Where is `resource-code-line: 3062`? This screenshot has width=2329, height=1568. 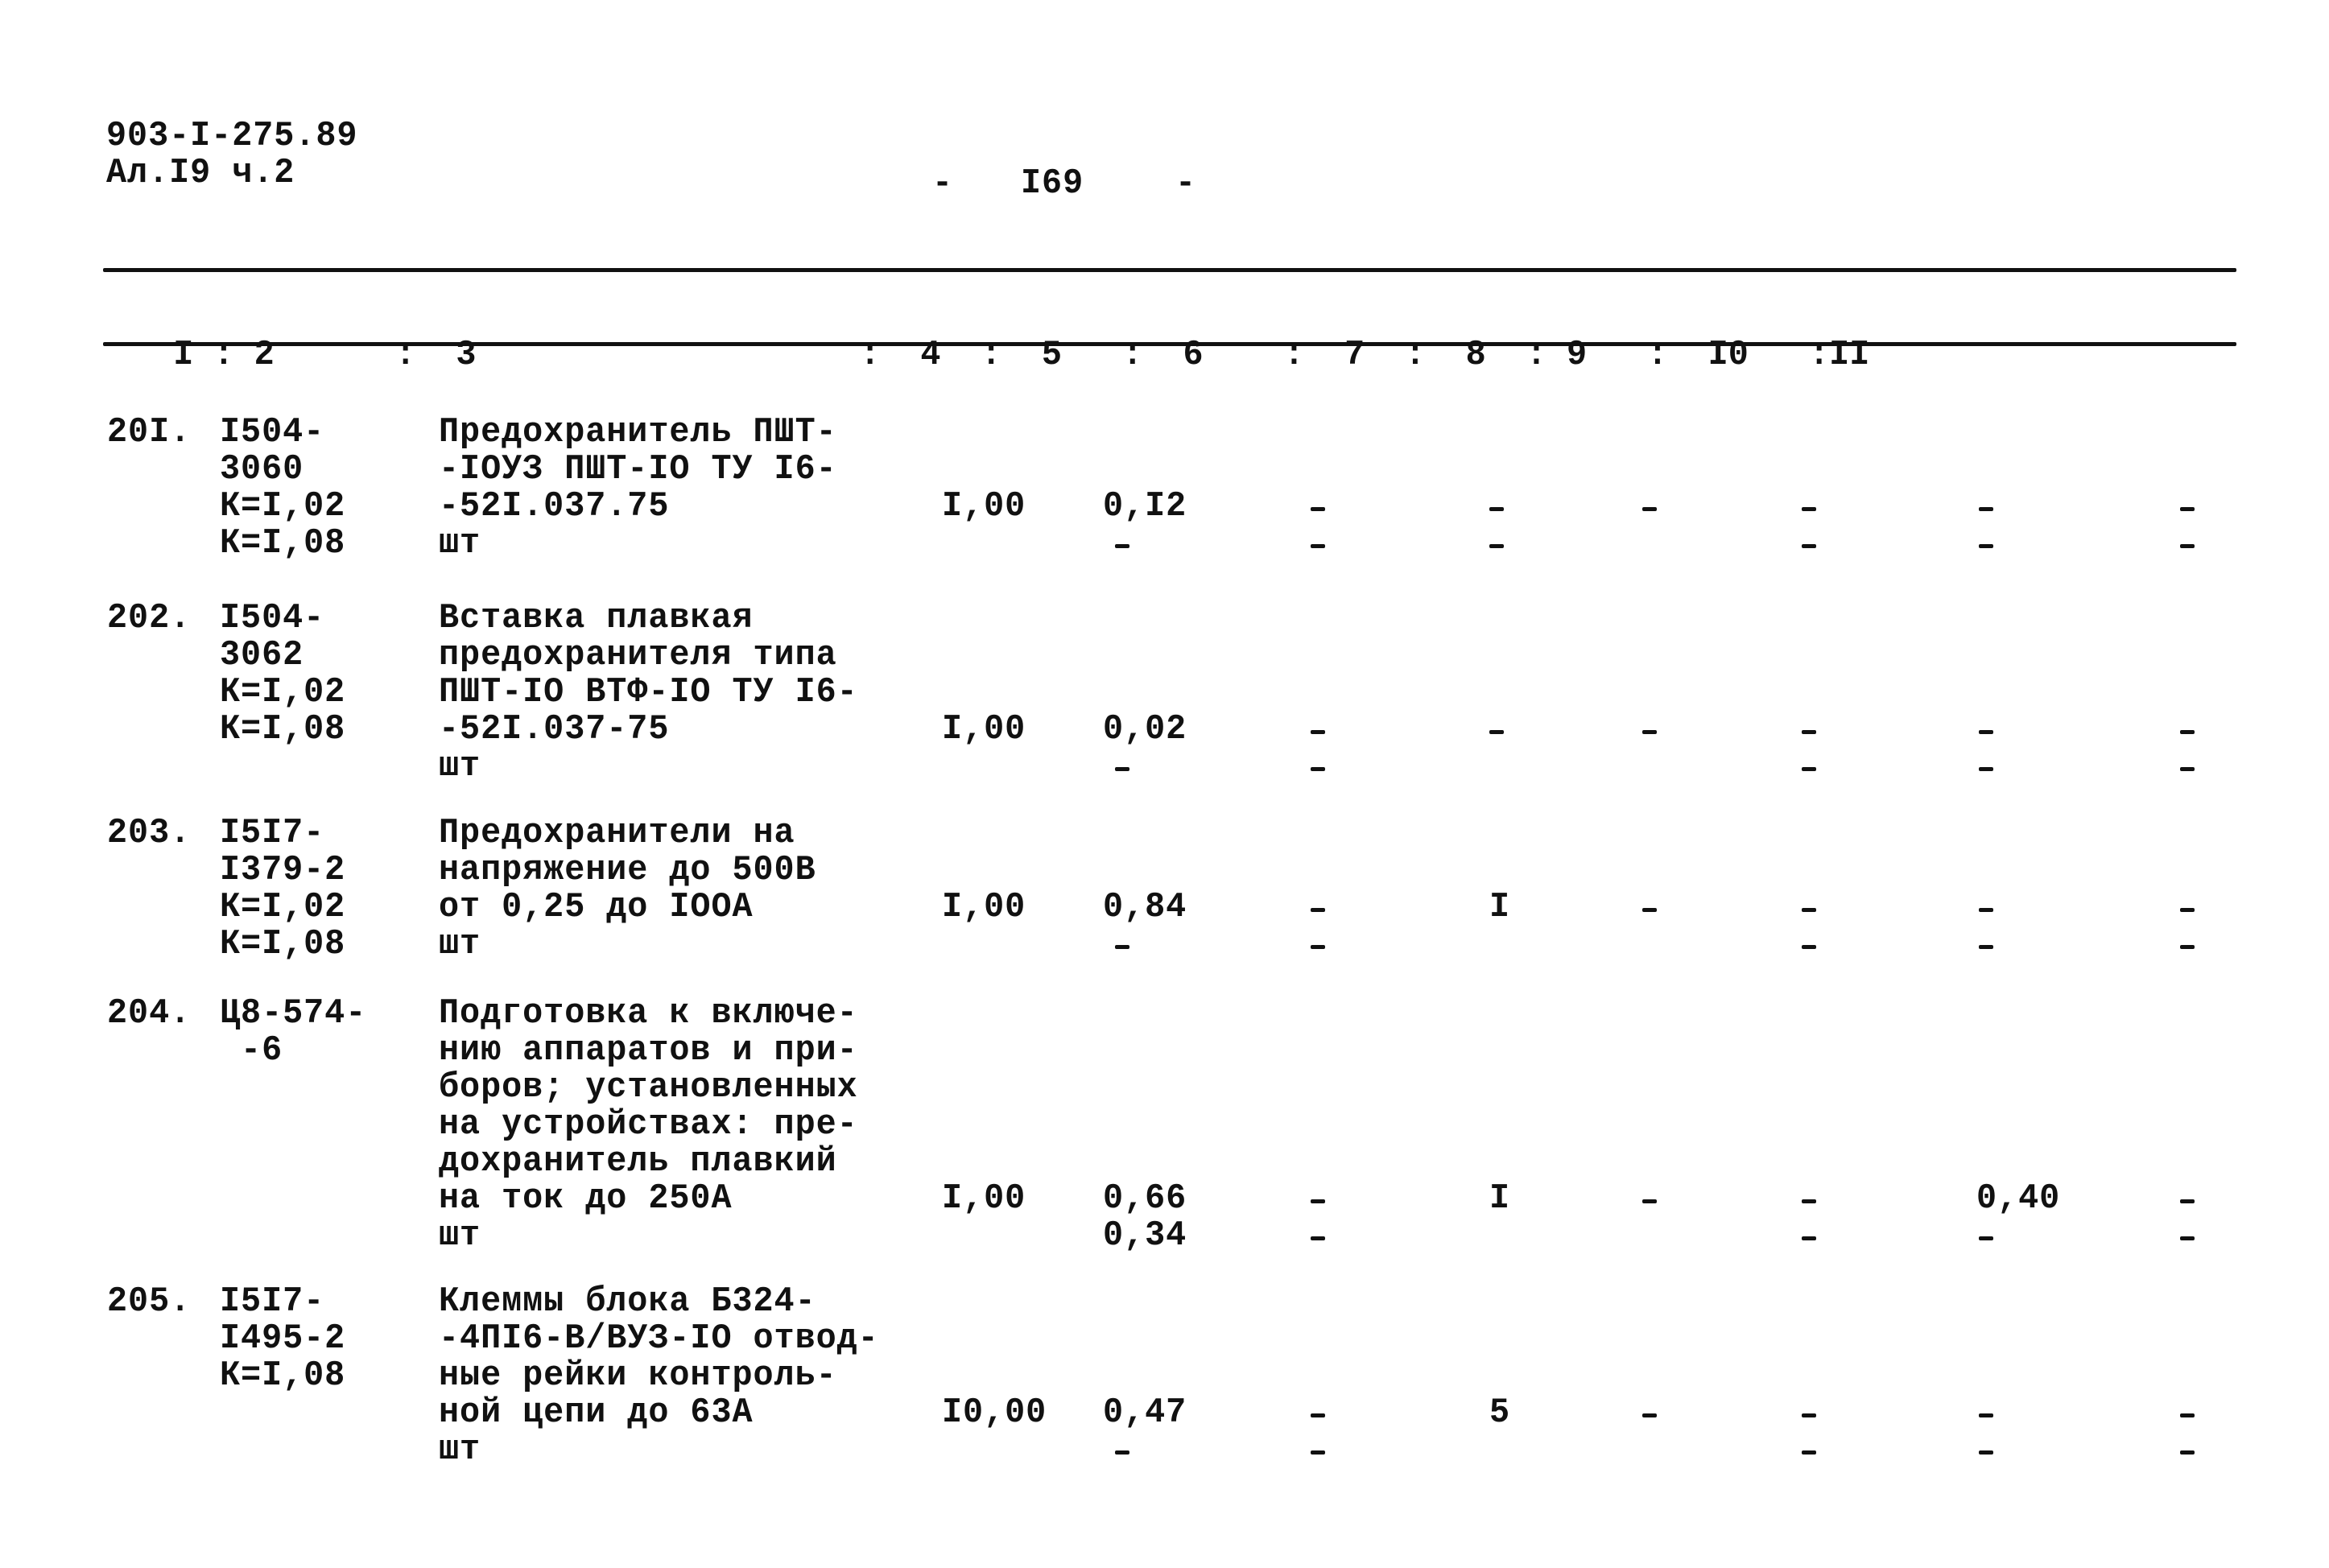
resource-code-line: 3062 is located at coordinates (262, 655).